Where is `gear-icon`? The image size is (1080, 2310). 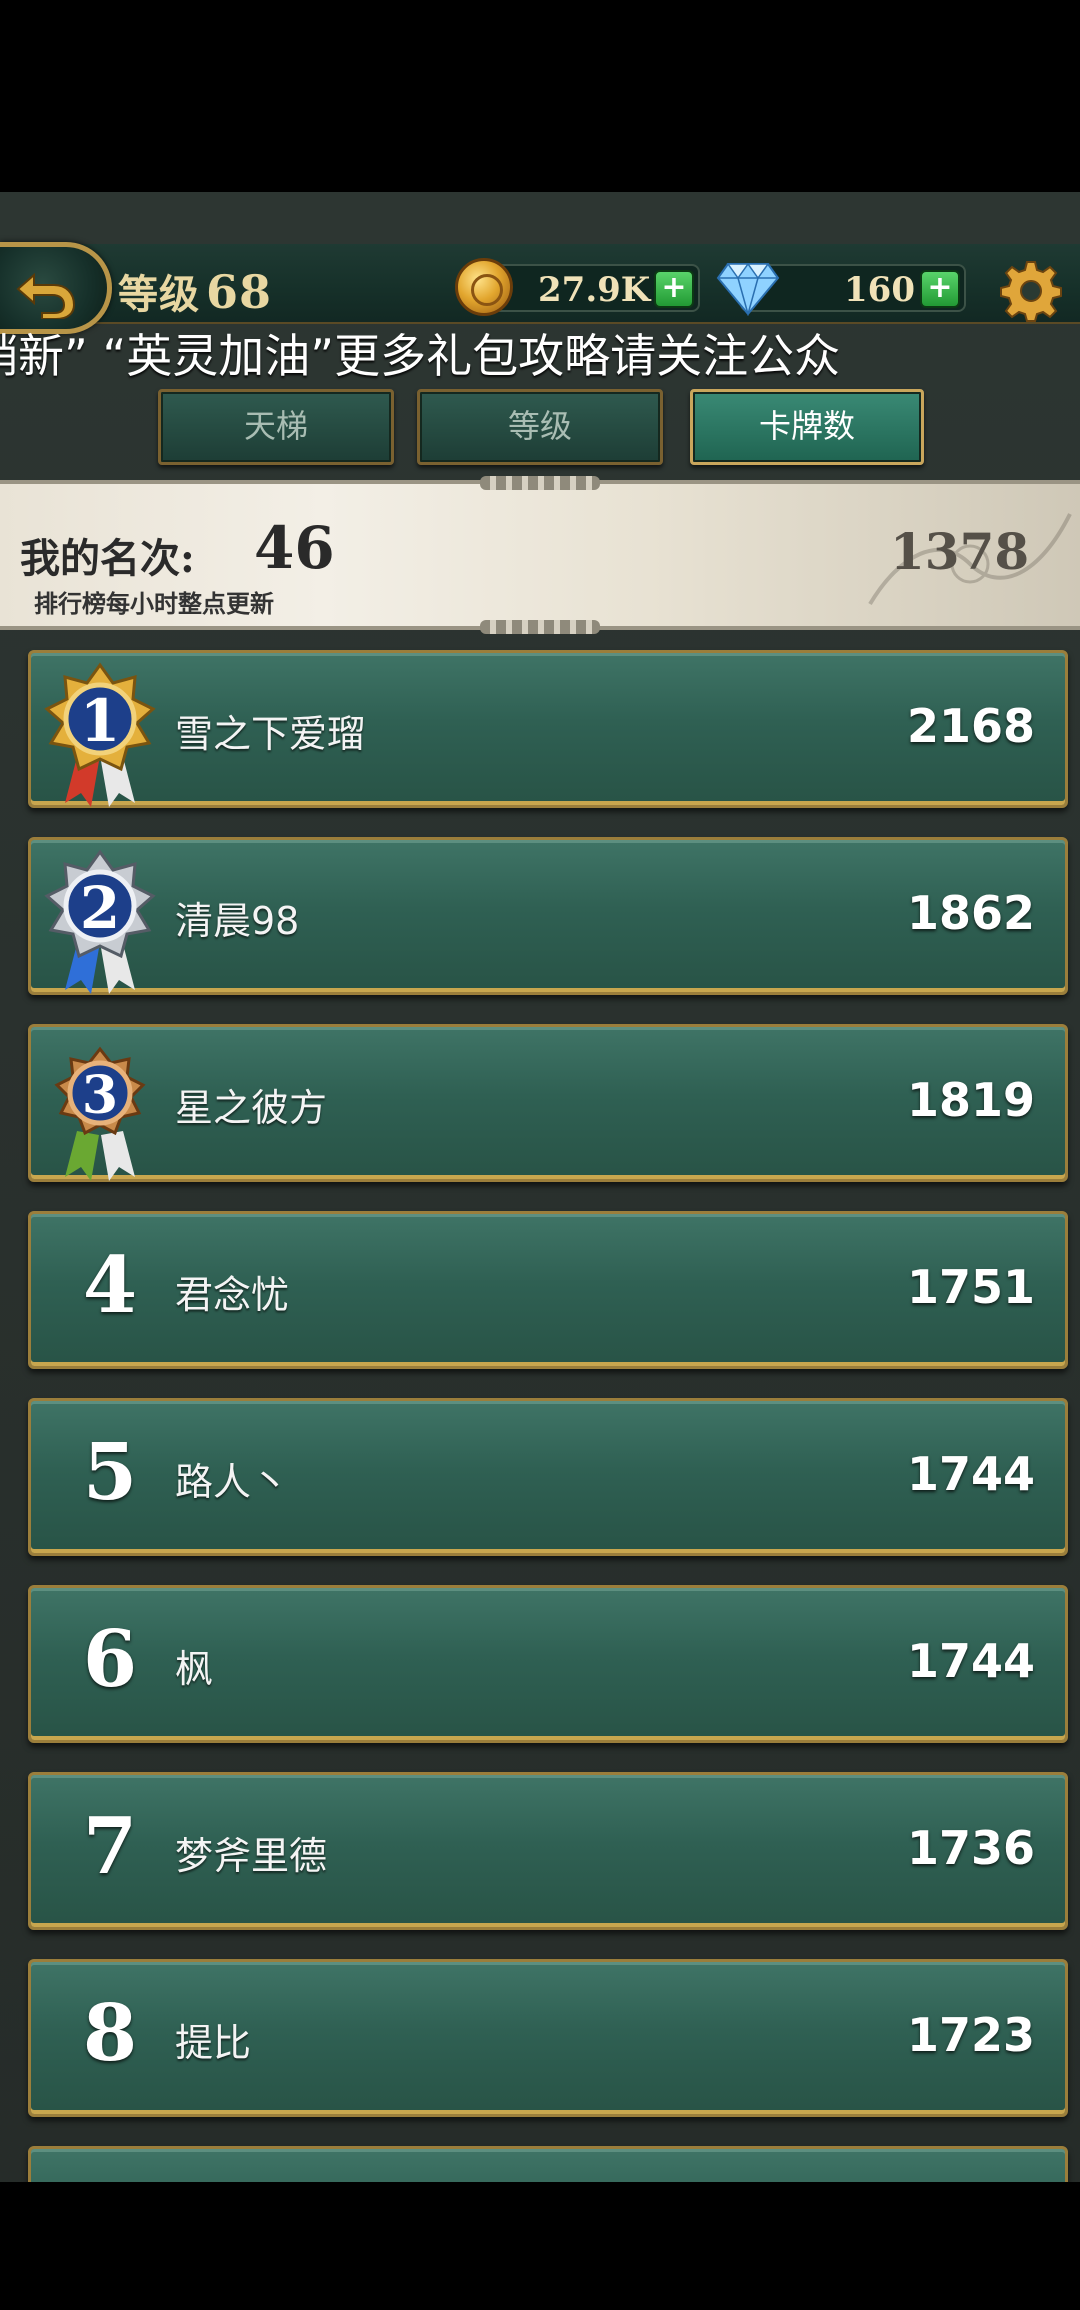 gear-icon is located at coordinates (1031, 291).